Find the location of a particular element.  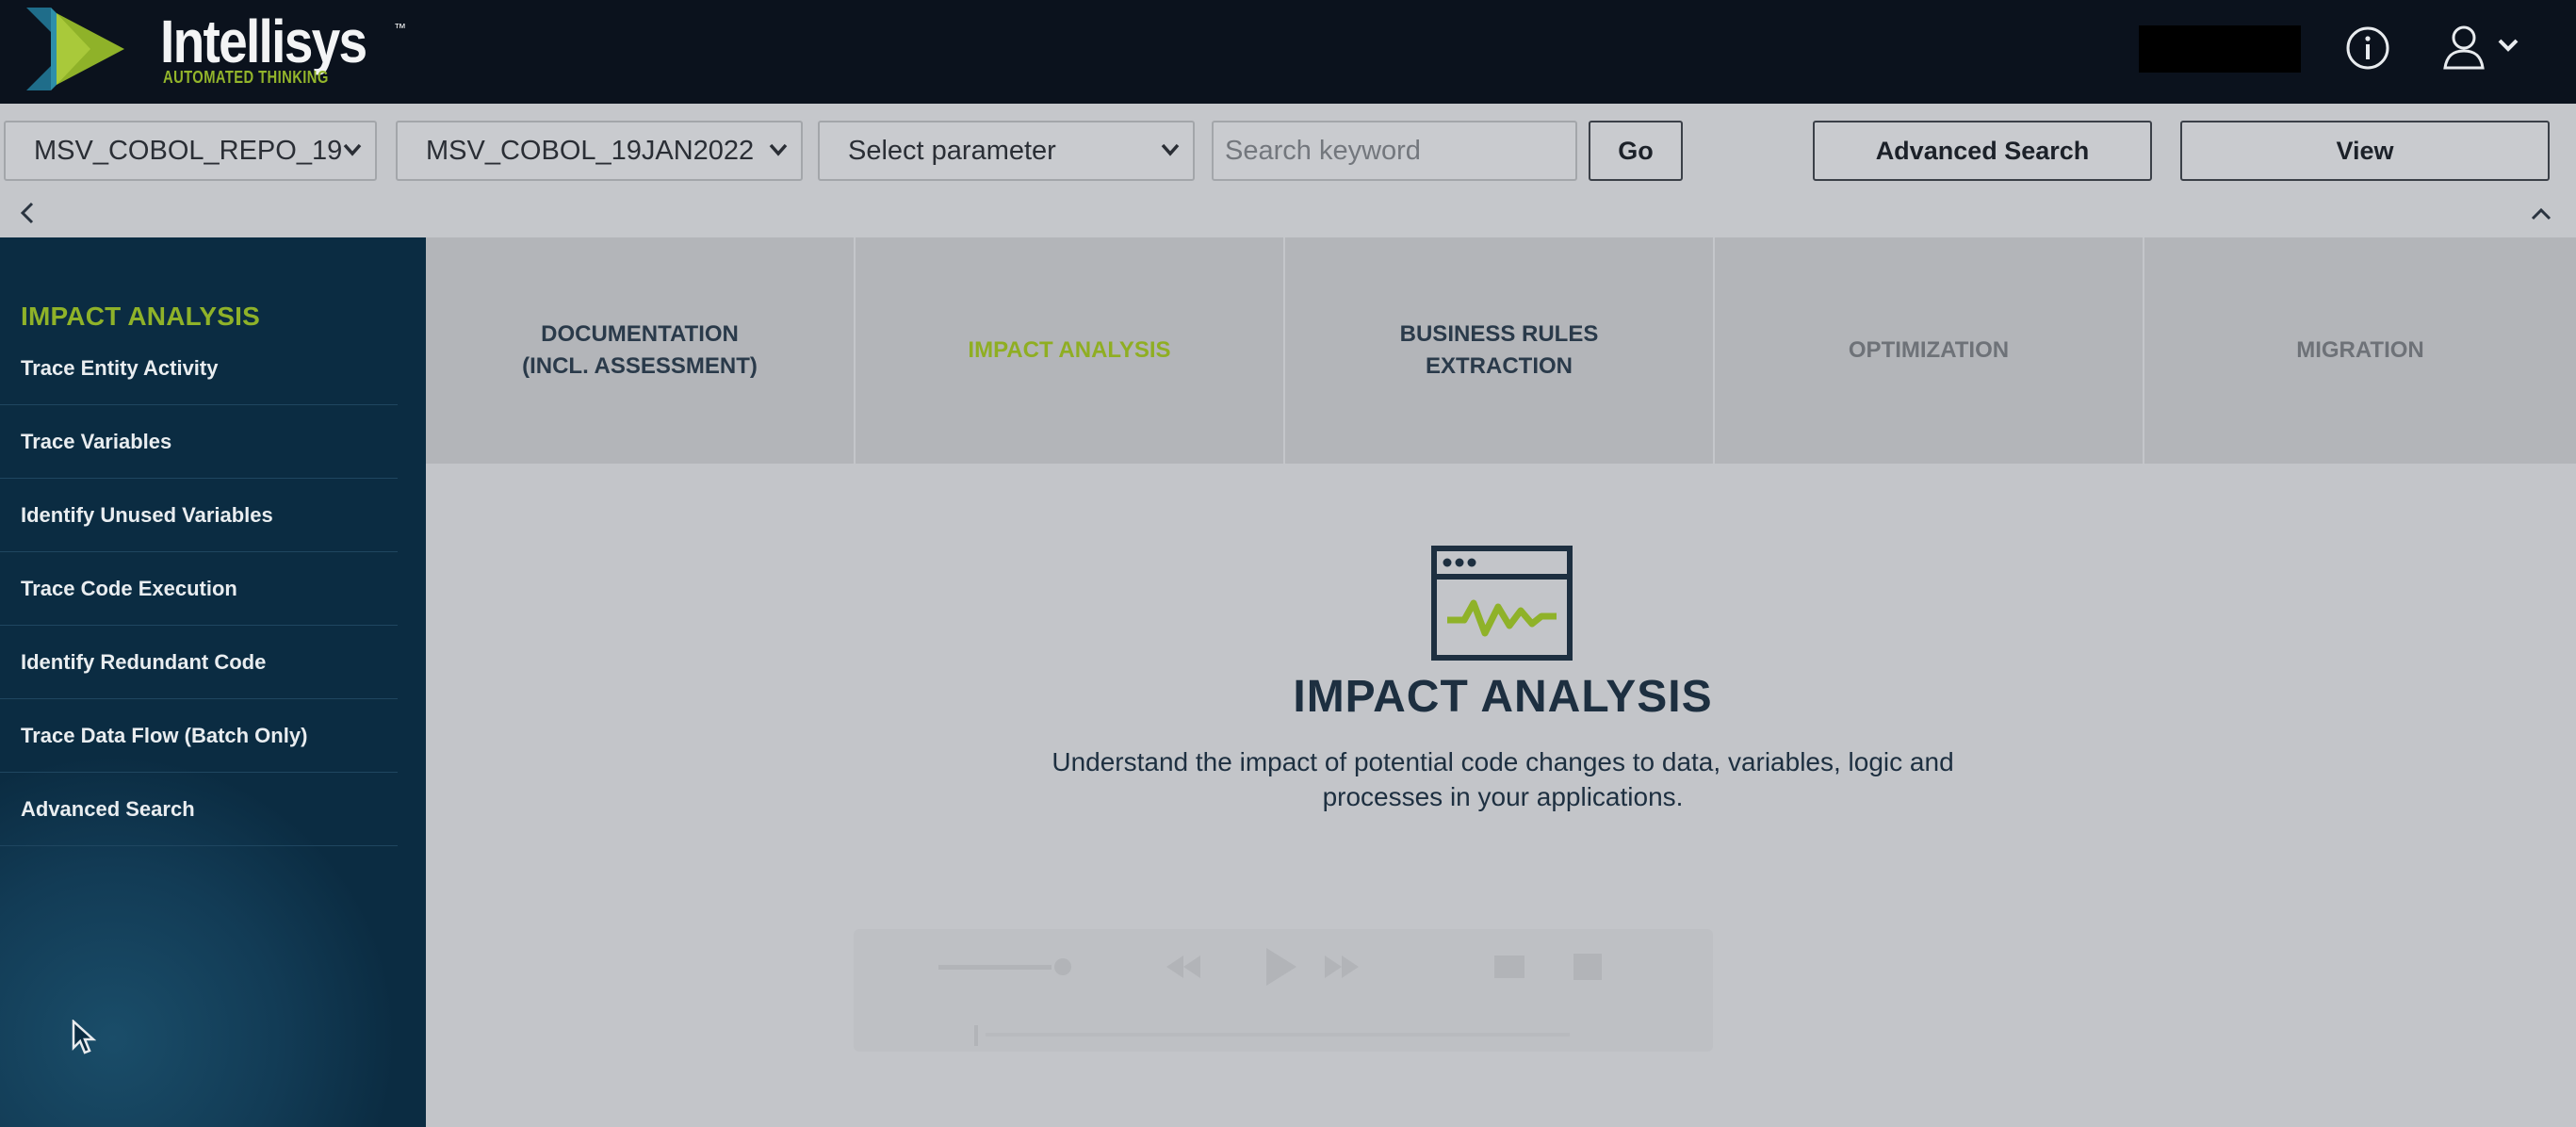

tab-label: BUSINESS RULES EXTRACTION is located at coordinates (1499, 350).